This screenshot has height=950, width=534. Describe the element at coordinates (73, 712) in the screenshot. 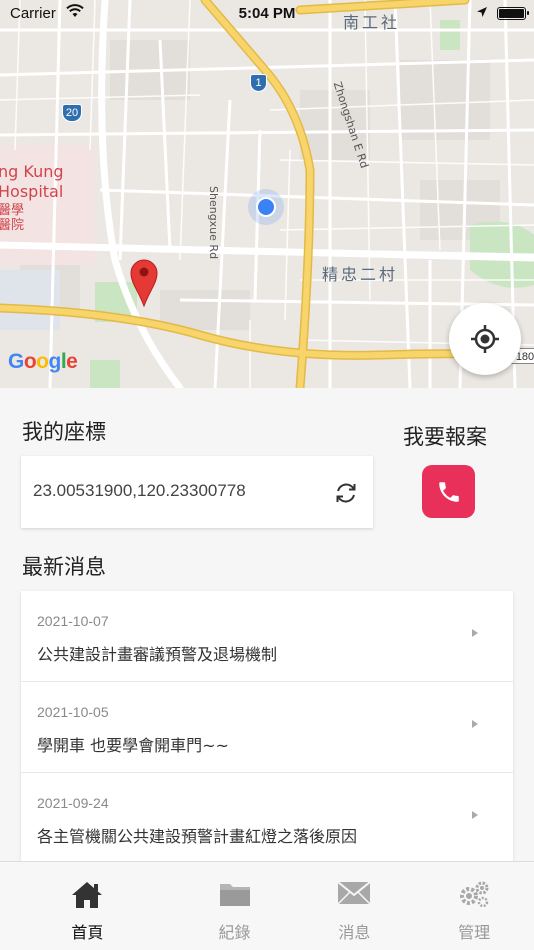

I see `news-date: 2021-10-05` at that location.